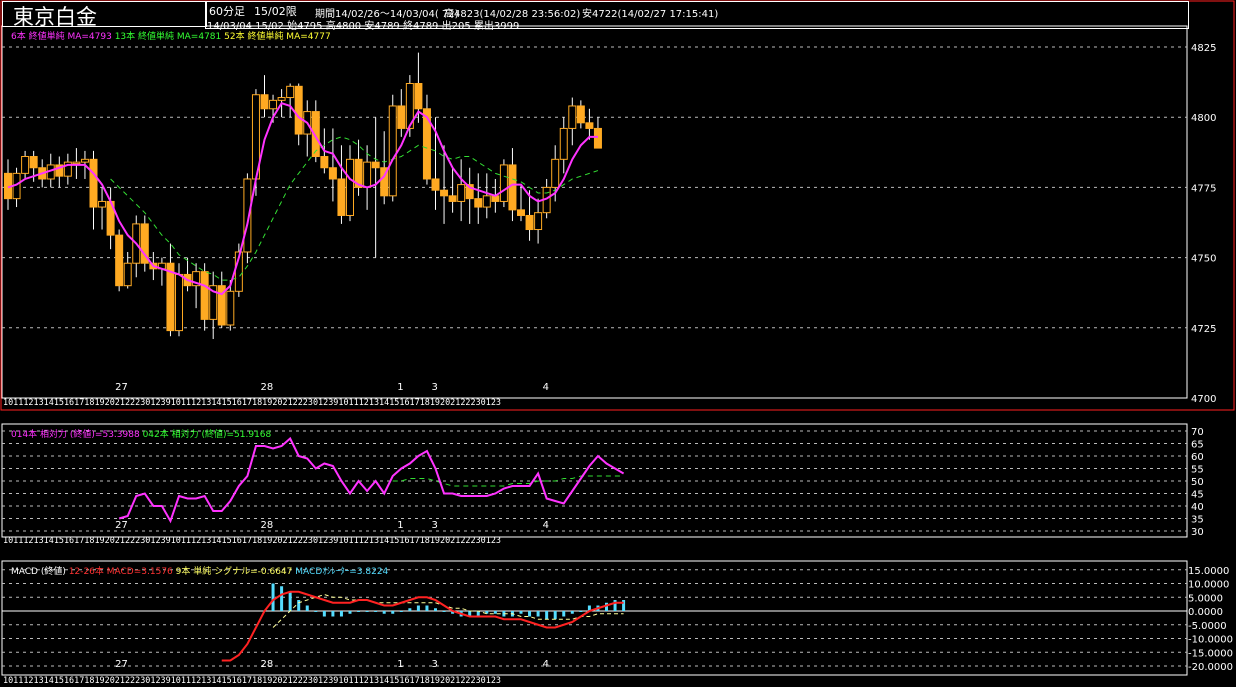 Image resolution: width=1236 pixels, height=687 pixels. Describe the element at coordinates (650, 14) in the screenshot. I see `low-info: 安4722(14/02/27 17:15:41)` at that location.